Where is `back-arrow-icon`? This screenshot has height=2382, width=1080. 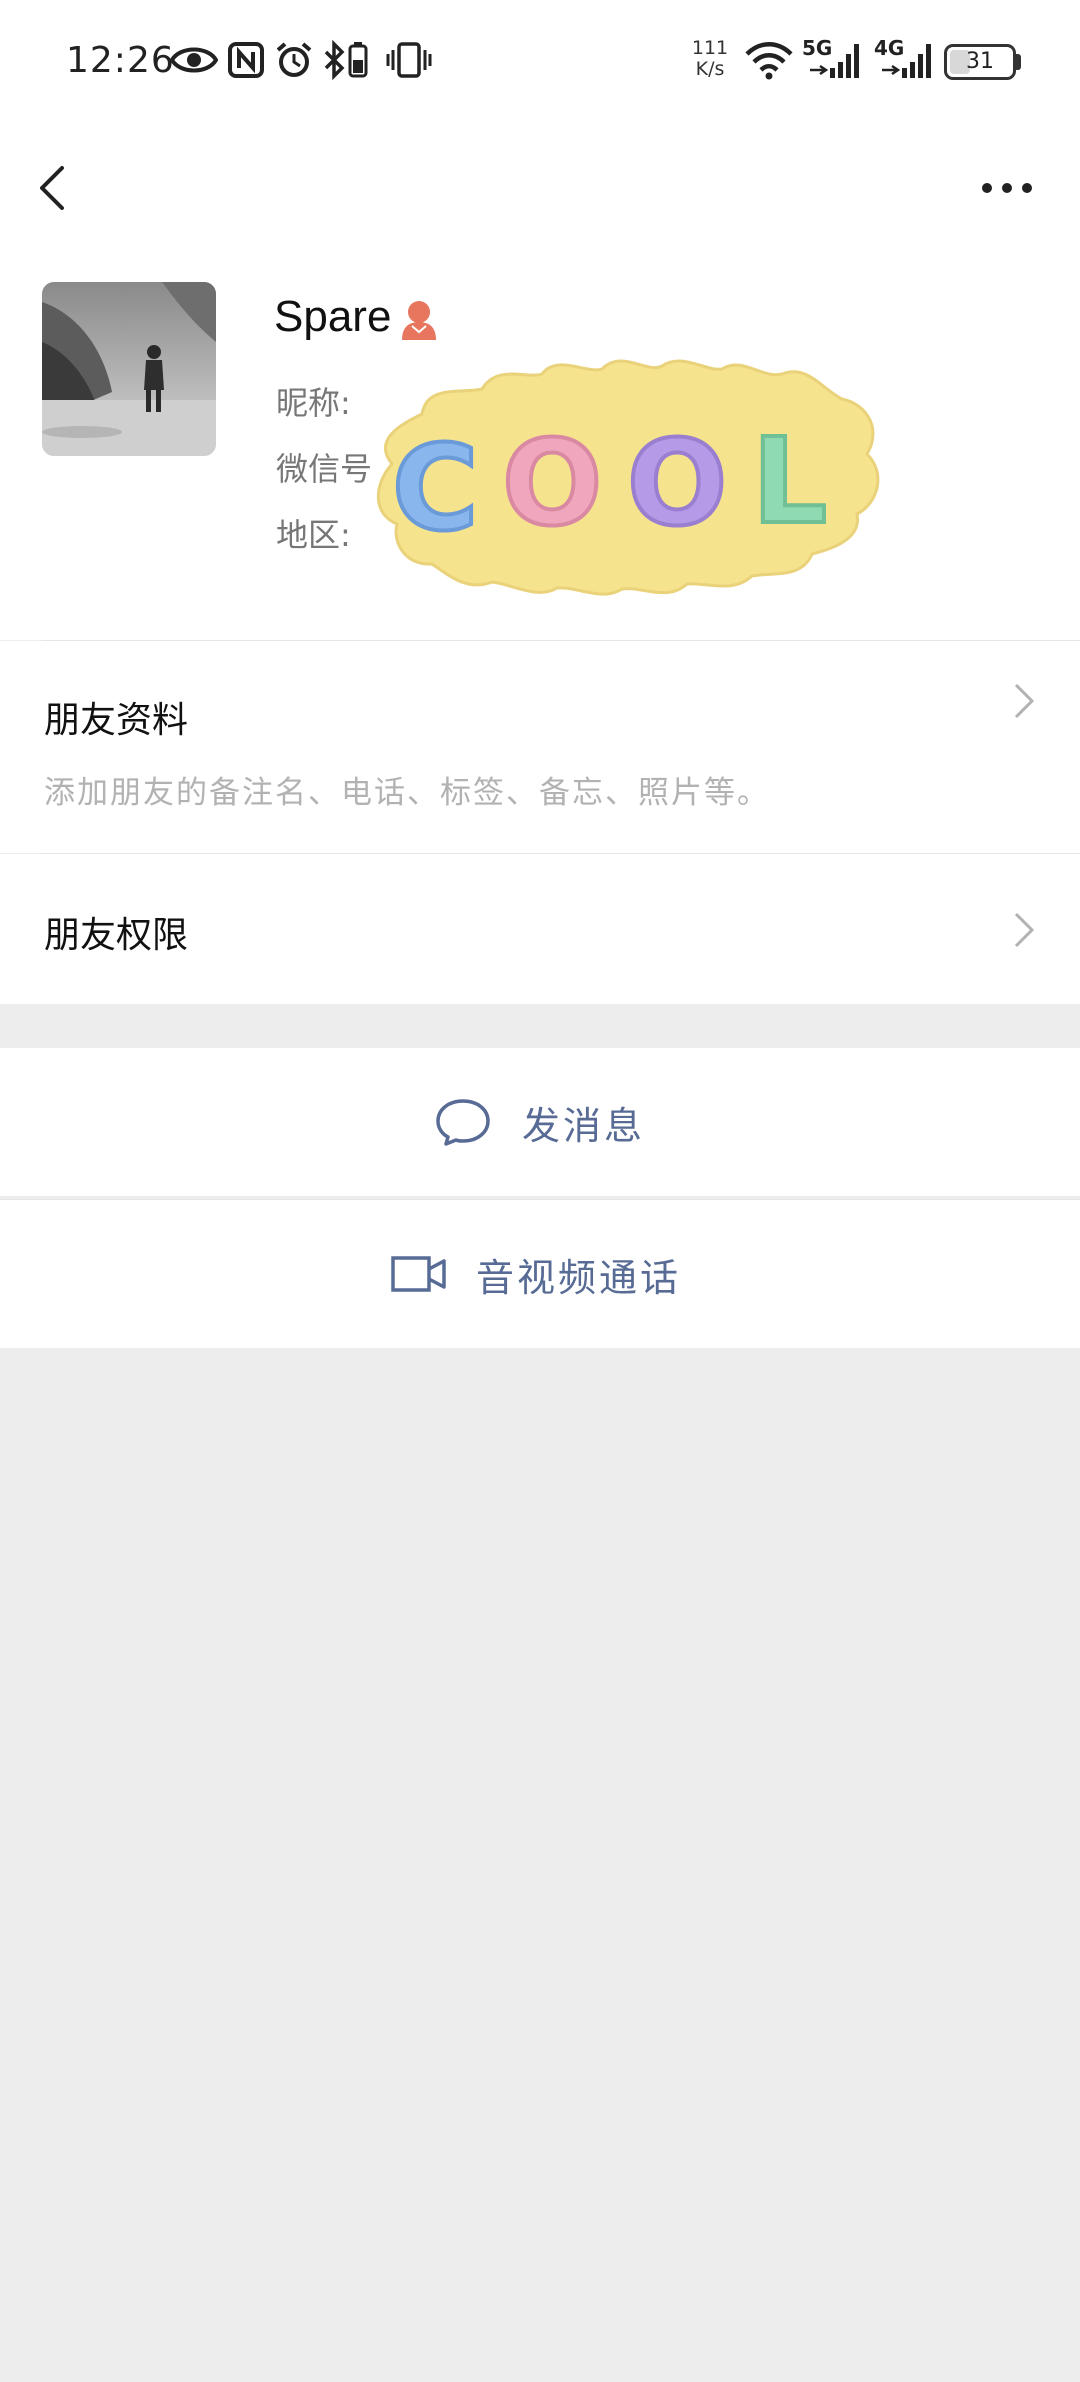 back-arrow-icon is located at coordinates (52, 188).